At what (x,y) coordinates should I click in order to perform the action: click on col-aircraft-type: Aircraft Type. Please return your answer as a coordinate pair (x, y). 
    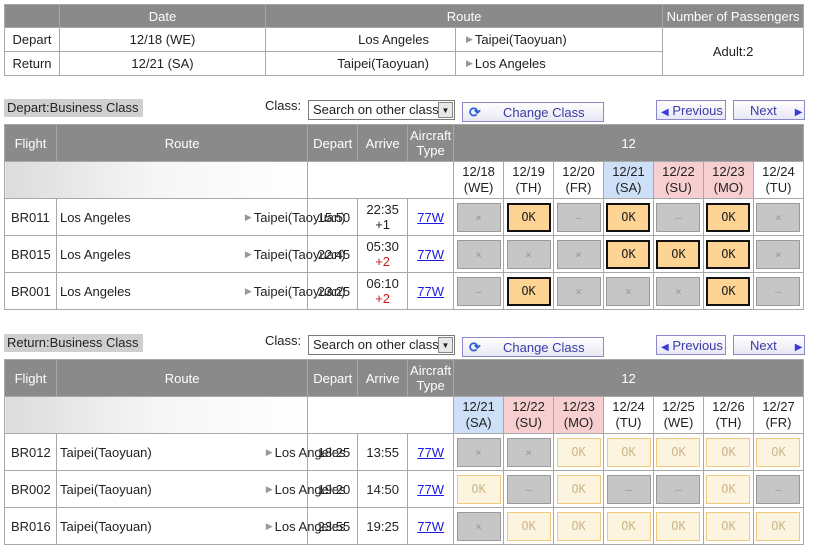
    Looking at the image, I should click on (431, 143).